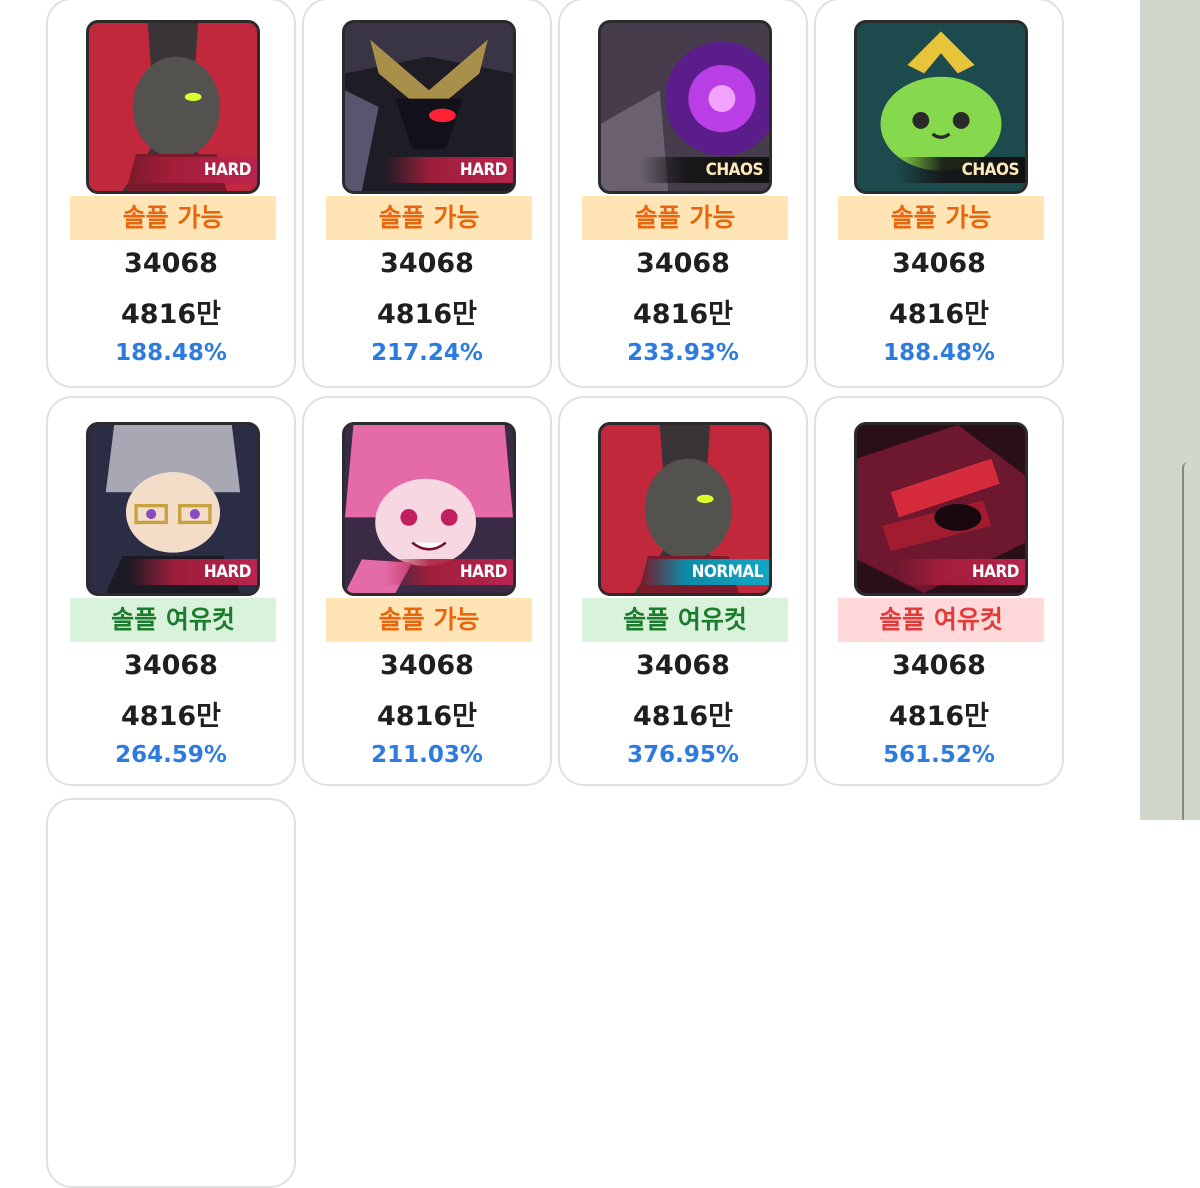 This screenshot has height=1188, width=1200. What do you see at coordinates (427, 755) in the screenshot?
I see `percent-value: 211.03%` at bounding box center [427, 755].